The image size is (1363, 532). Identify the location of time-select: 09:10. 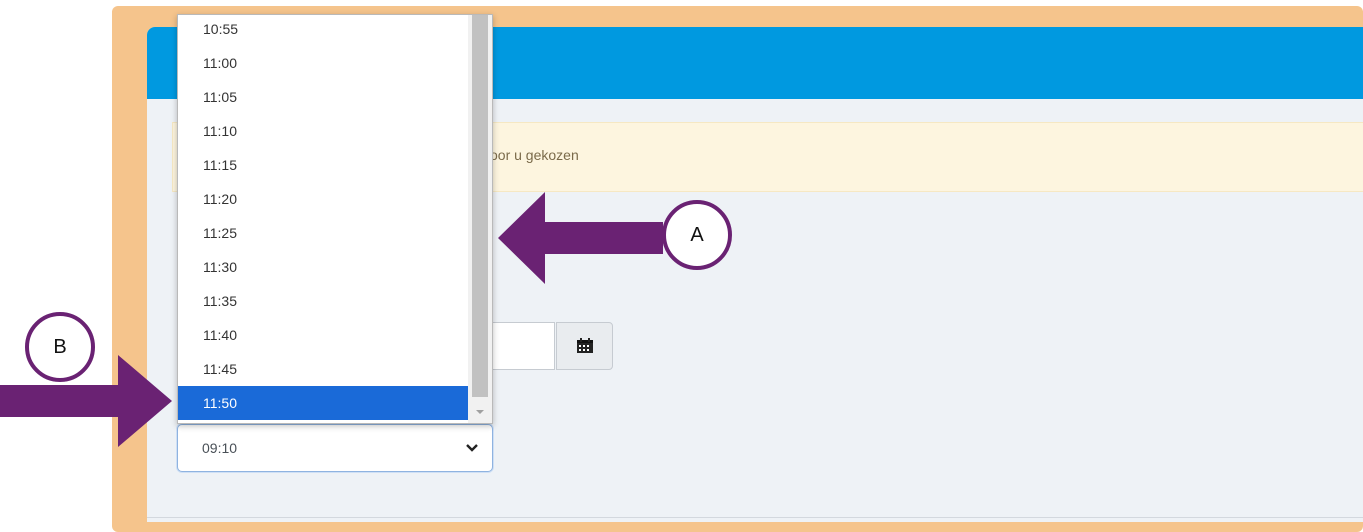
(335, 448).